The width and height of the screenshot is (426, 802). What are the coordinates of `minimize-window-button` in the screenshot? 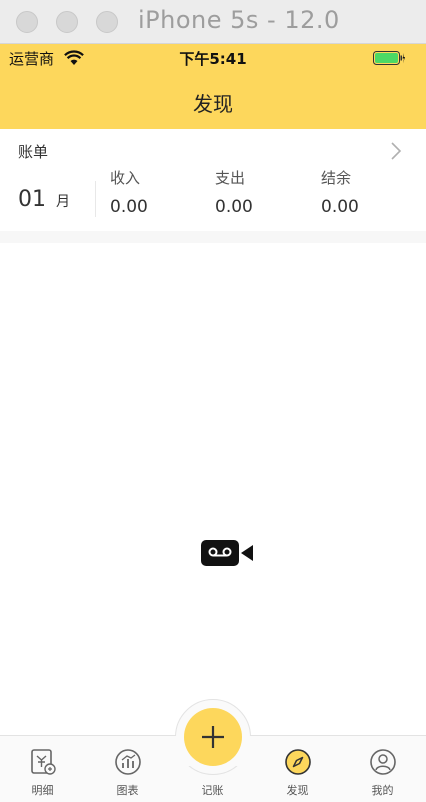 It's located at (67, 22).